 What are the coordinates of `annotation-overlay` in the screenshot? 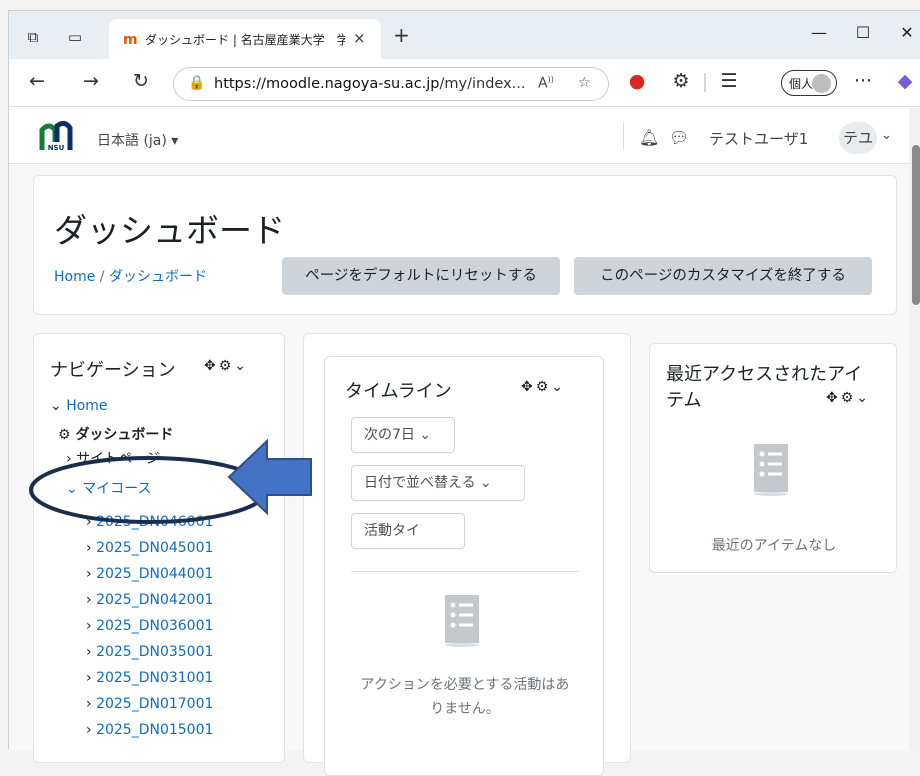 It's located at (170, 481).